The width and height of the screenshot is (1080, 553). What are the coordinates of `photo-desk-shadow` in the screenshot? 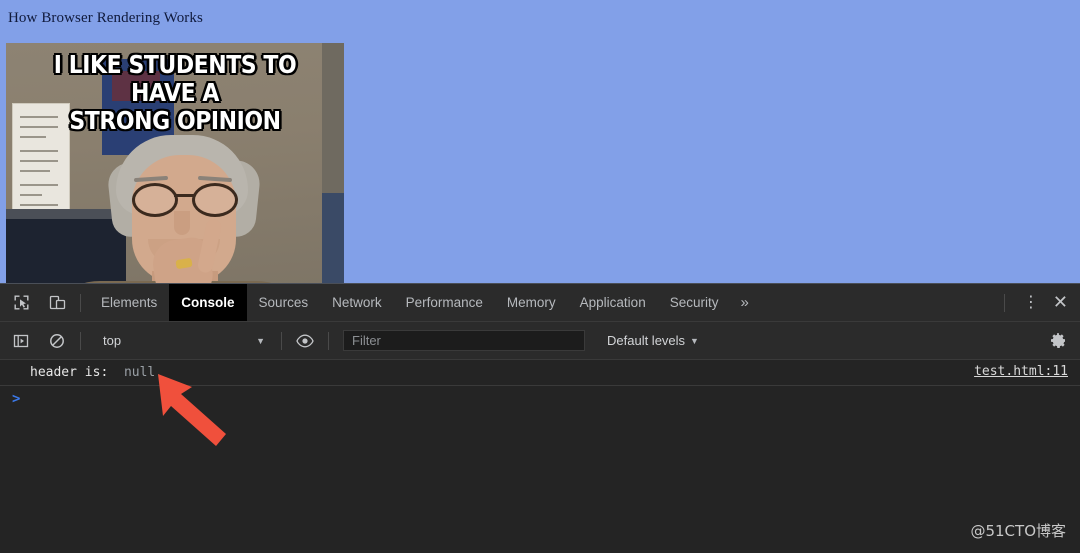 It's located at (66, 247).